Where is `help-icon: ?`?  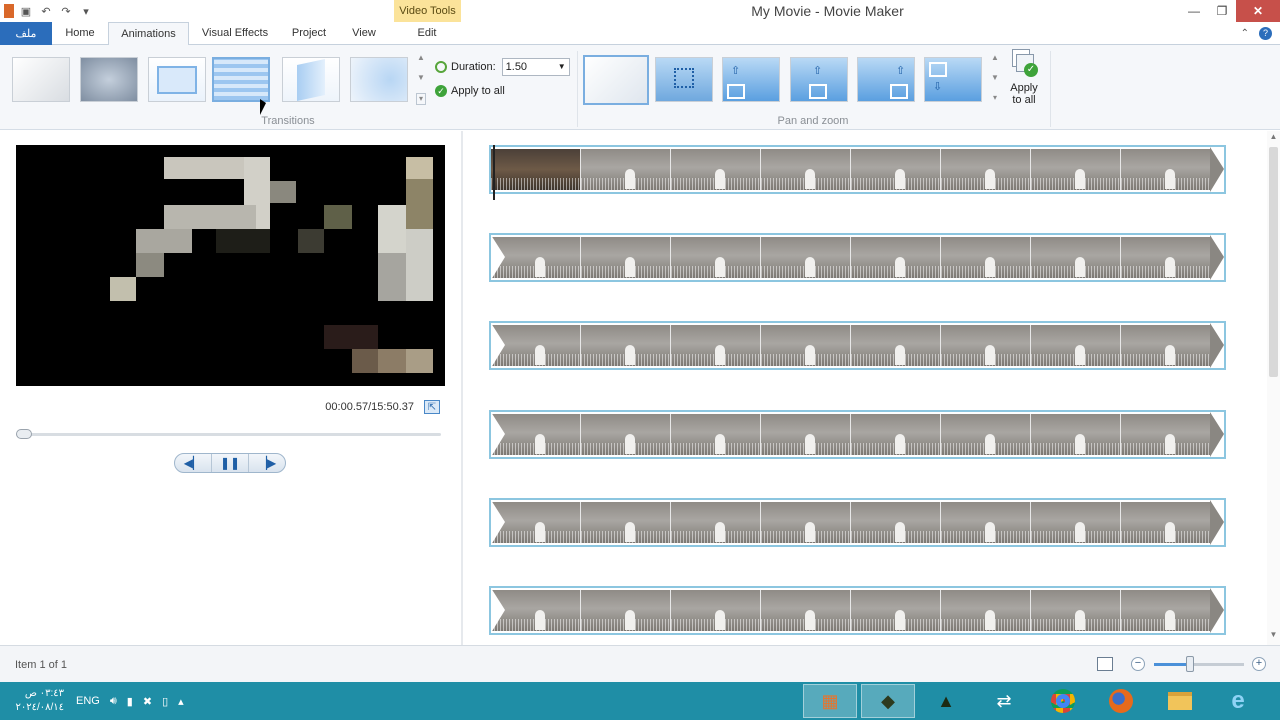 help-icon: ? is located at coordinates (1265, 33).